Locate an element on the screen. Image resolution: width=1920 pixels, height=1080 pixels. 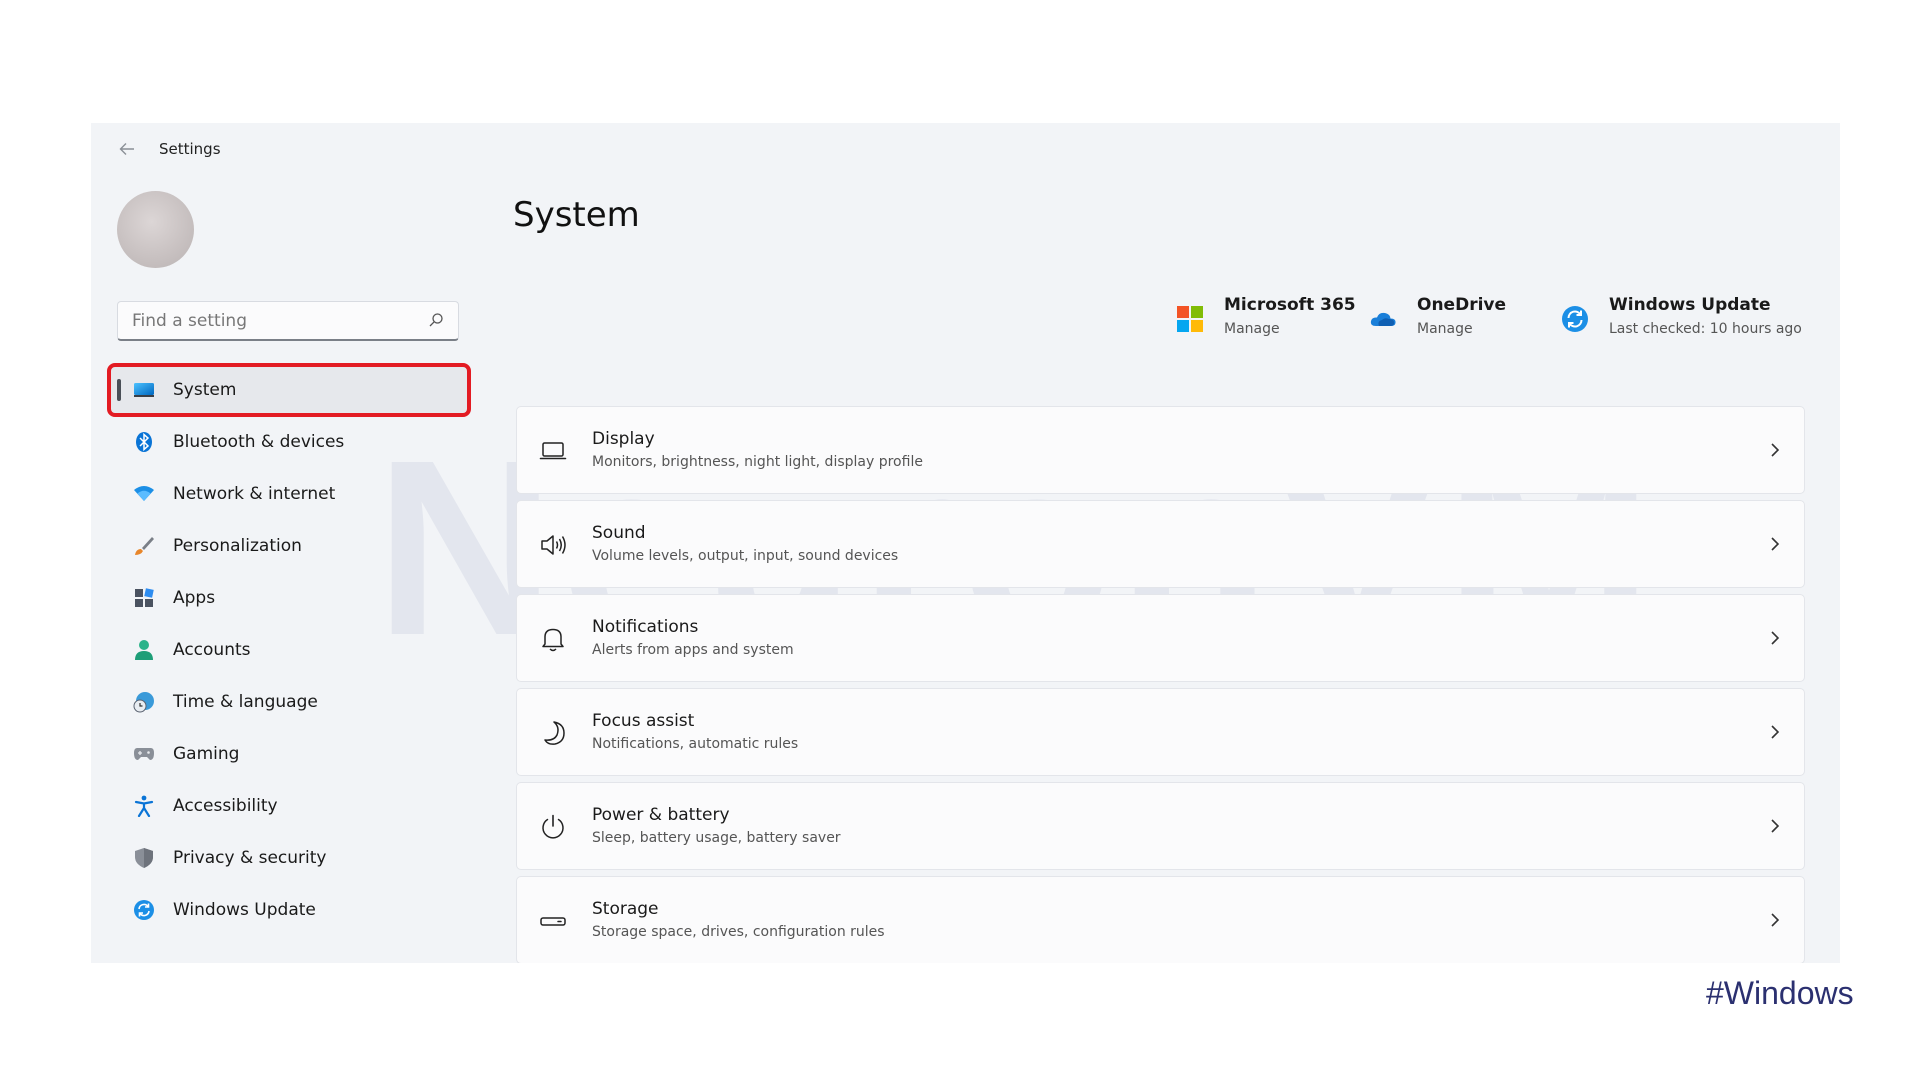
card-subtitle: Notifications, automatic rules is located at coordinates (695, 744).